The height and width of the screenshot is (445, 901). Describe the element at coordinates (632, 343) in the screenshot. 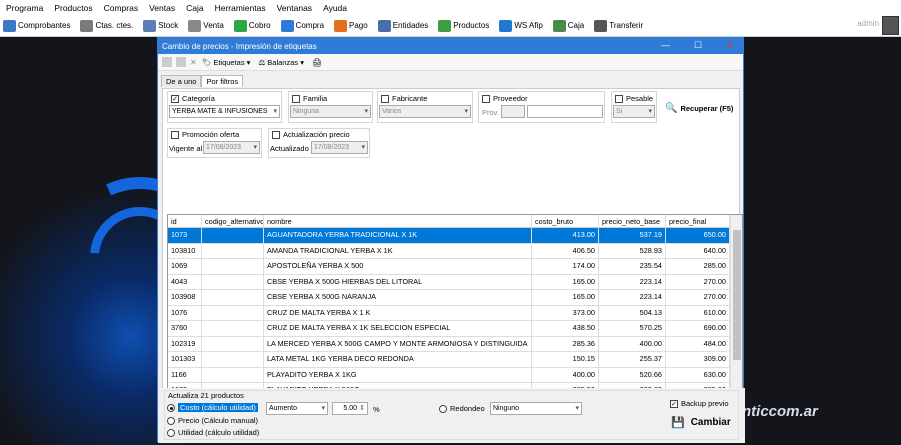

I see `table-cell: 400.00` at that location.